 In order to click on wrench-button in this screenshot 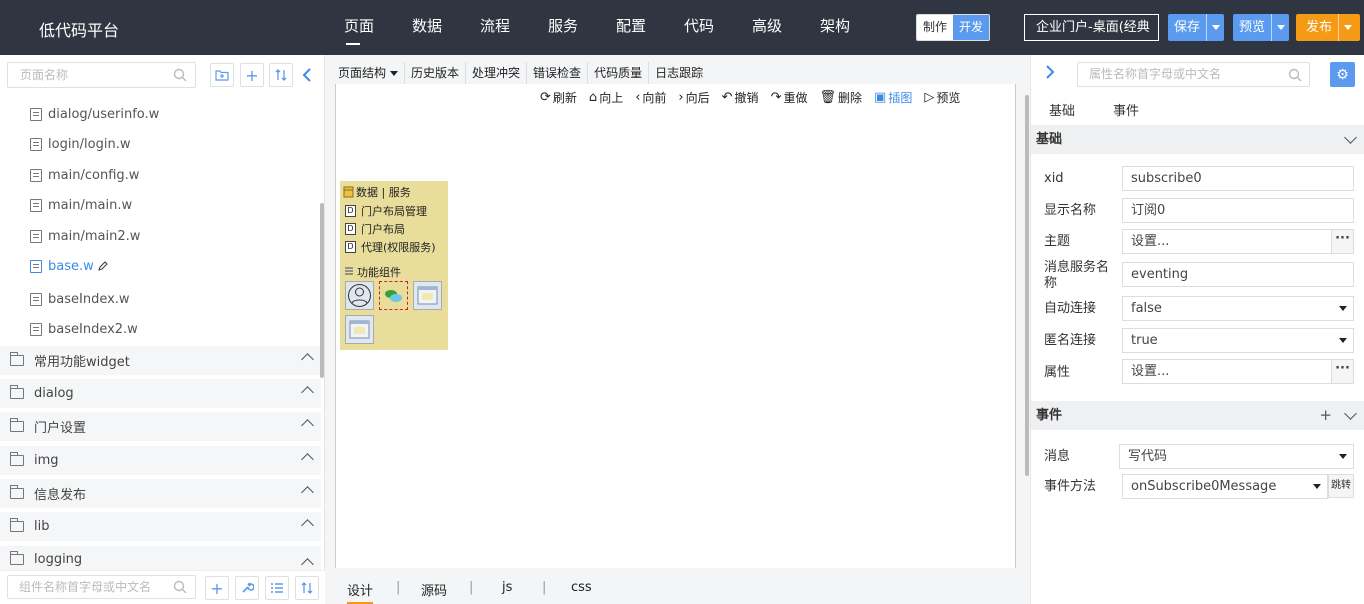, I will do `click(247, 588)`.